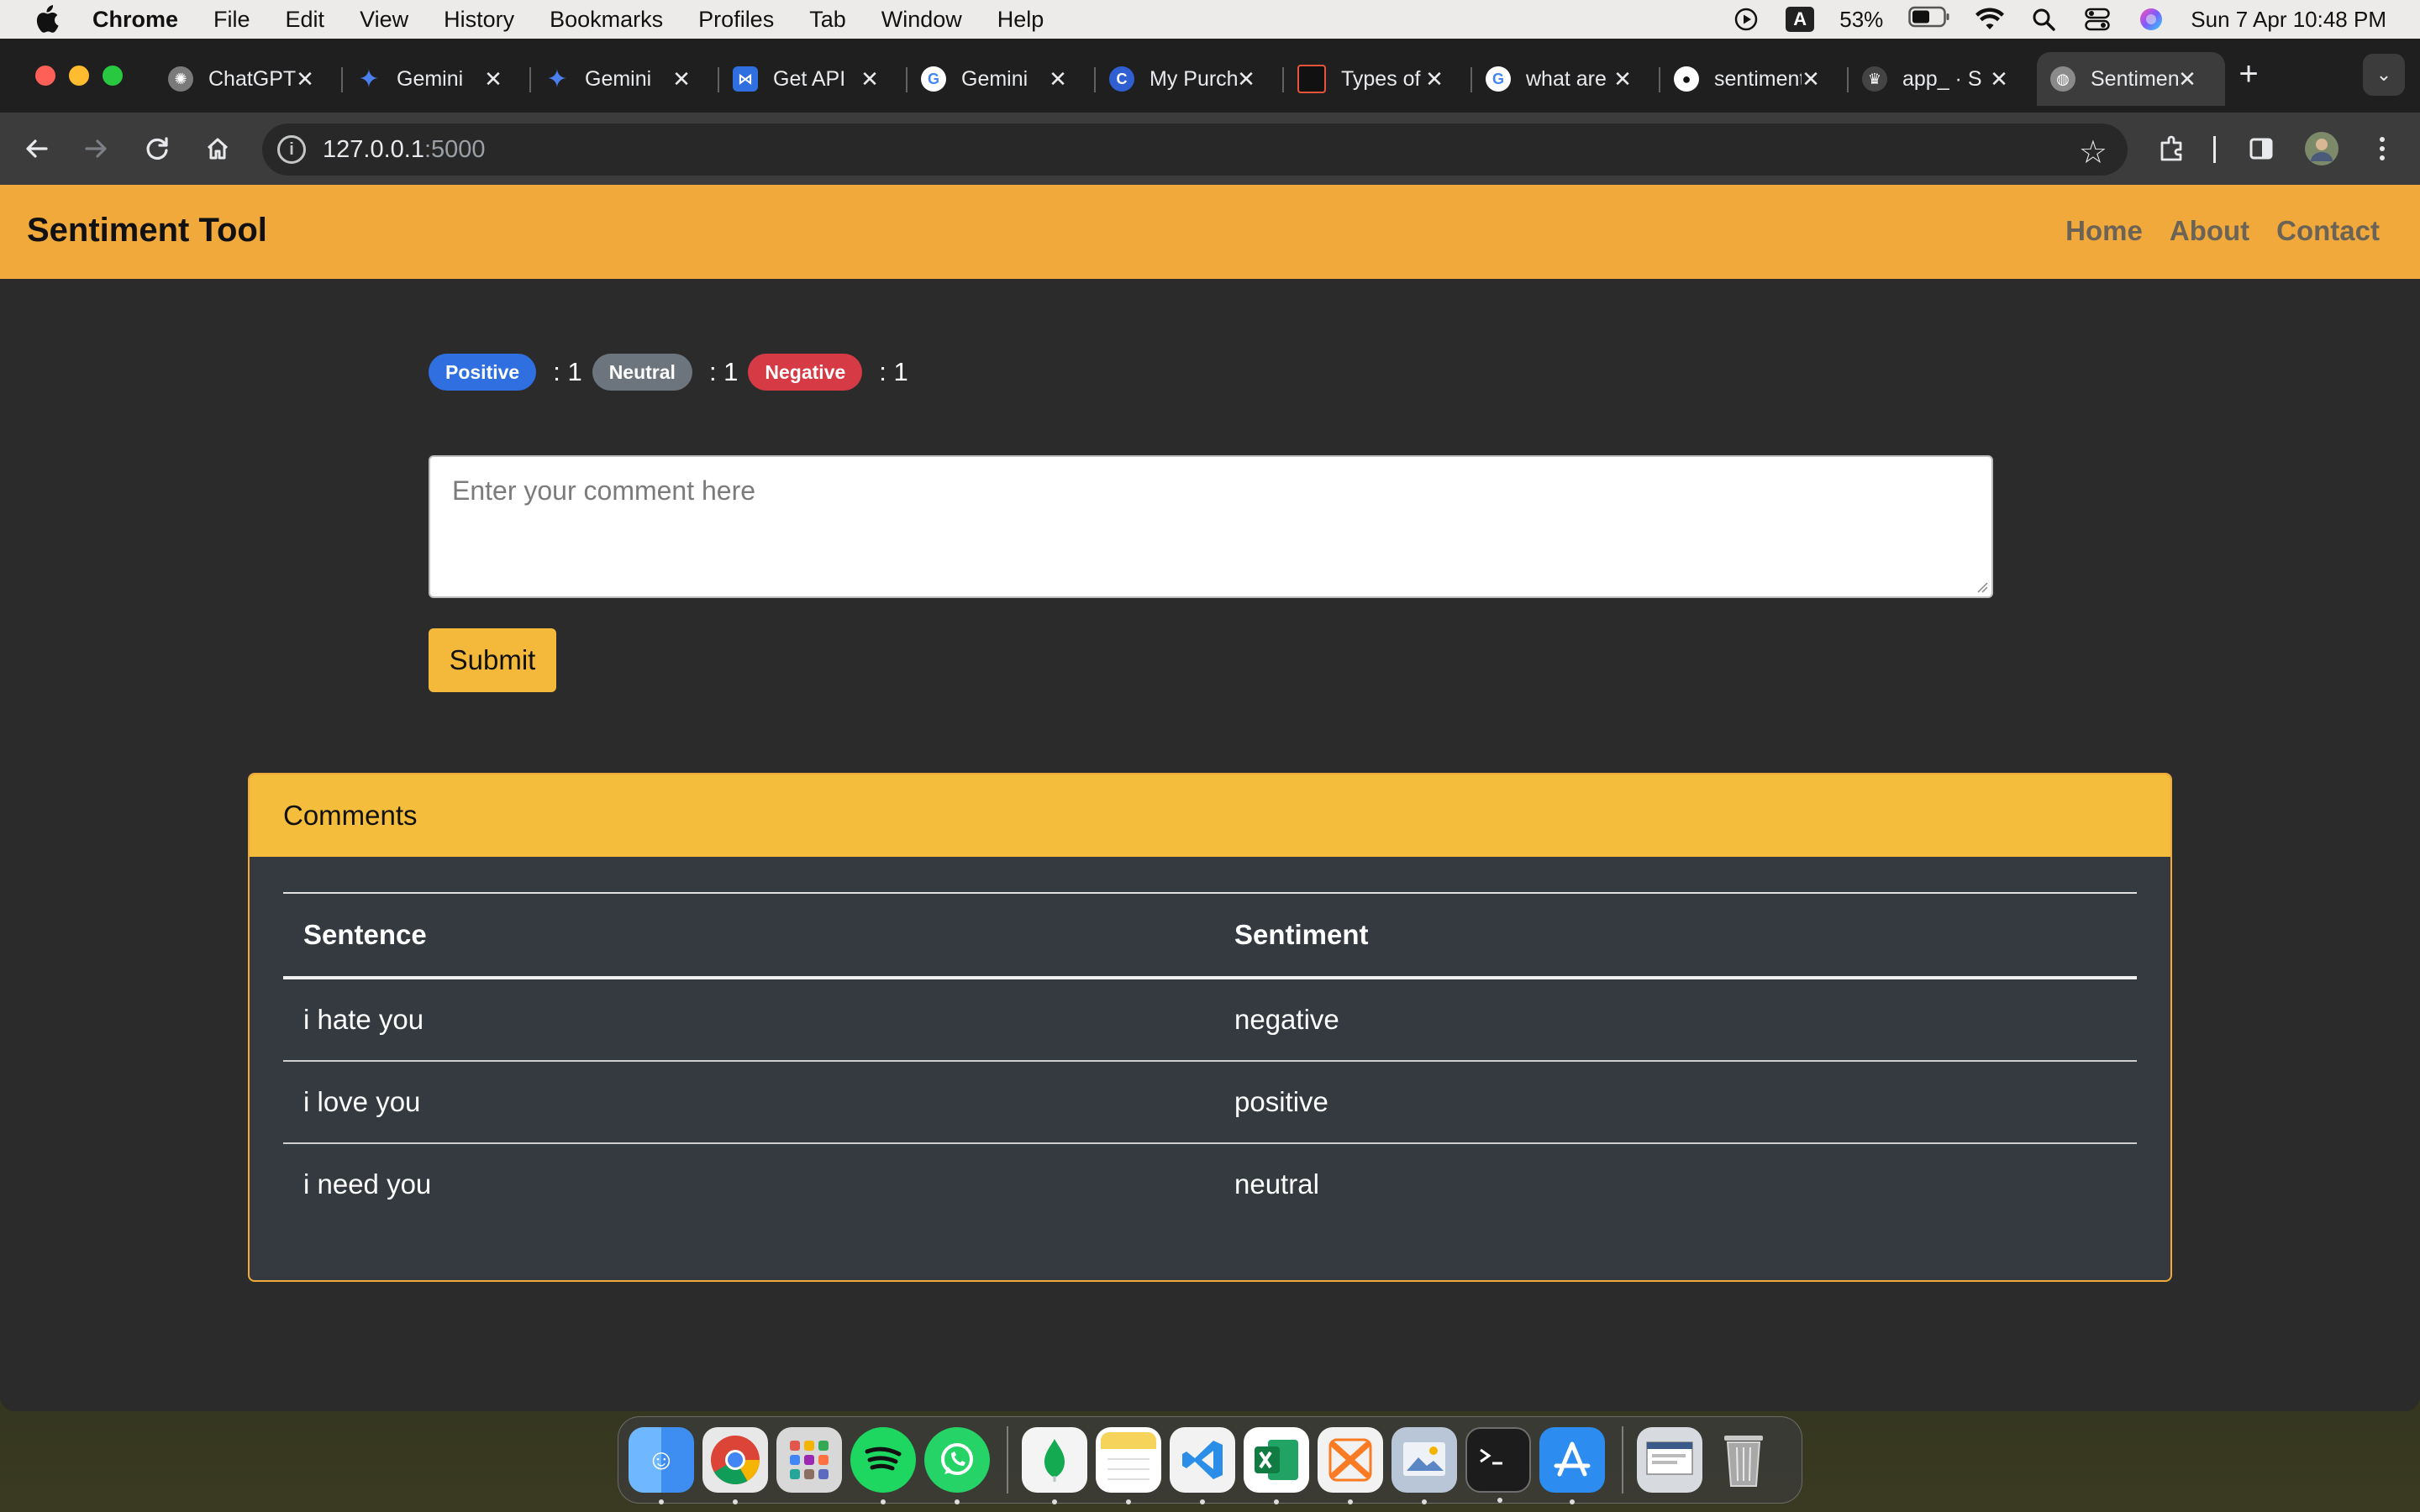 This screenshot has height=1512, width=2420. What do you see at coordinates (2172, 148) in the screenshot?
I see `extensions-icon` at bounding box center [2172, 148].